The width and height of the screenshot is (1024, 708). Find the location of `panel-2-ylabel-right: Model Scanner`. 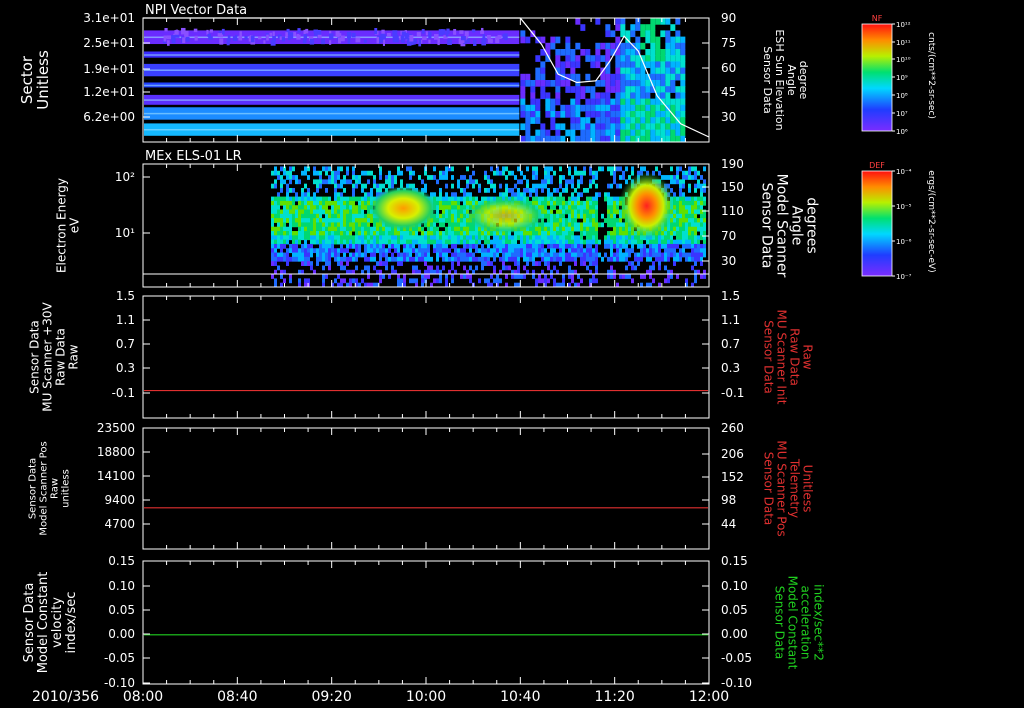

panel-2-ylabel-right: Model Scanner is located at coordinates (782, 226).